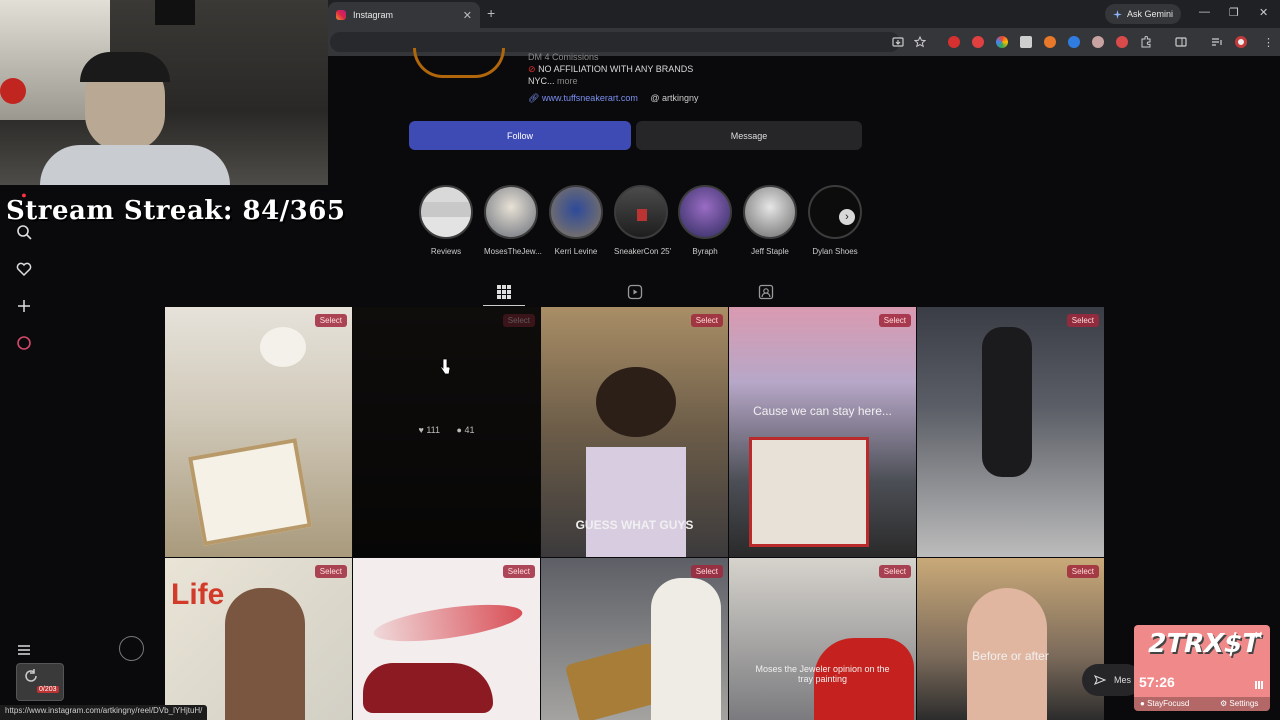 The width and height of the screenshot is (1280, 720). What do you see at coordinates (31, 675) in the screenshot?
I see `refresh-icon` at bounding box center [31, 675].